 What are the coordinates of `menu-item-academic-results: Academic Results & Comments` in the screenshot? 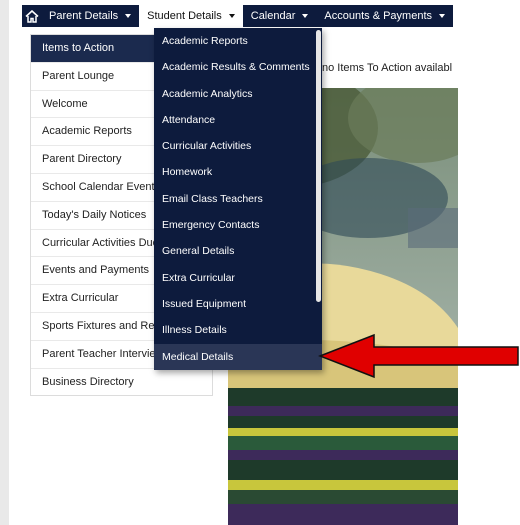 It's located at (238, 67).